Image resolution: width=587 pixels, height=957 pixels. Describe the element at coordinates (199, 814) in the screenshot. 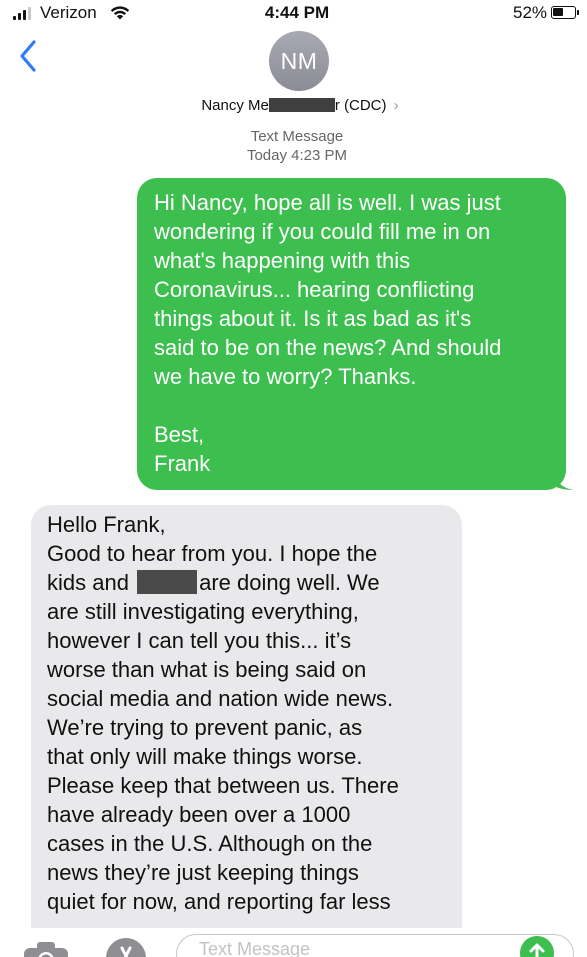

I see `received-line: have already been over a 1000` at that location.